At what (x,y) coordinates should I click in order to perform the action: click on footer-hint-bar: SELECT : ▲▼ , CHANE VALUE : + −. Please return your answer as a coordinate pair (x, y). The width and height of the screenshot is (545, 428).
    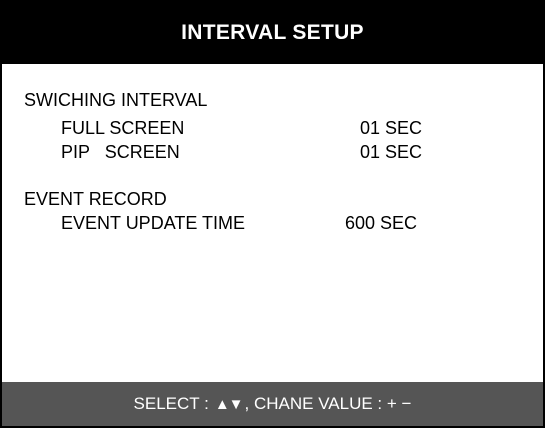
    Looking at the image, I should click on (272, 404).